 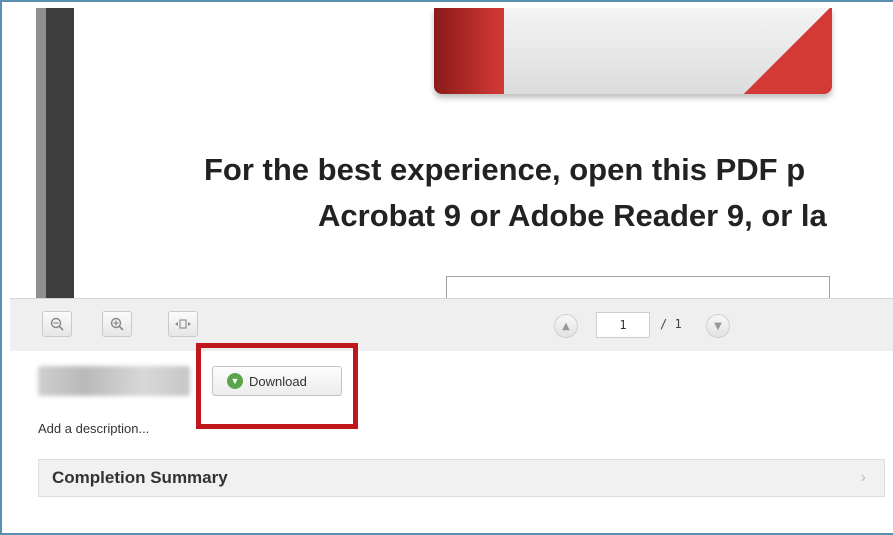 What do you see at coordinates (623, 325) in the screenshot?
I see `page-number-input: 1` at bounding box center [623, 325].